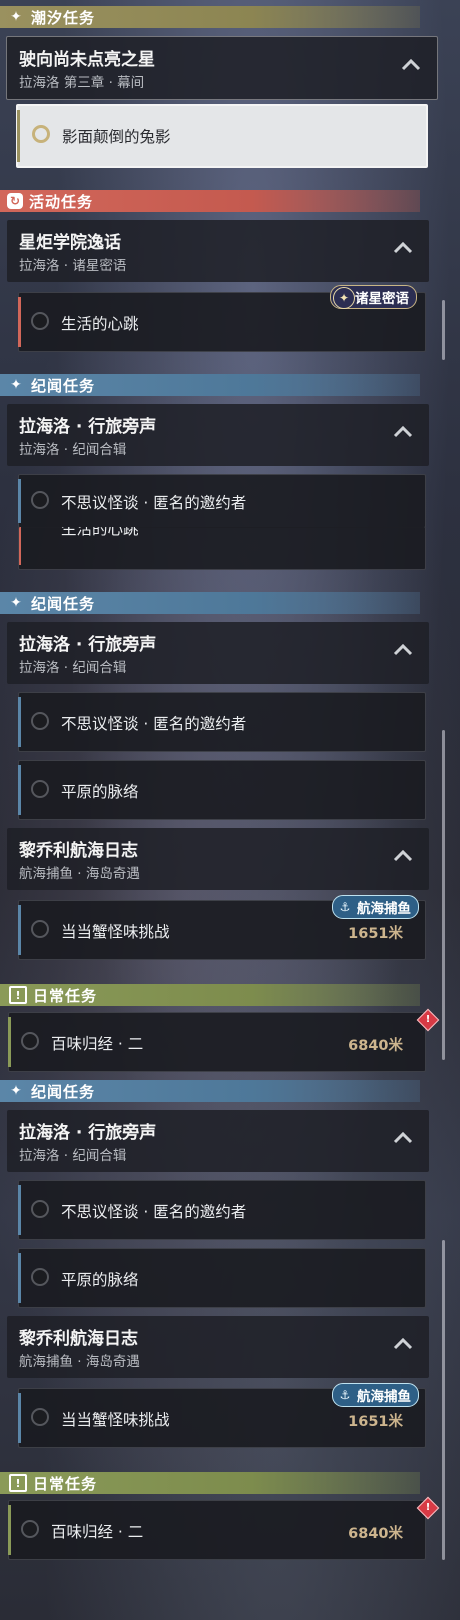  I want to click on quest-group-header: 星炬学院逸话 拉海洛 · 诸星密语, so click(218, 251).